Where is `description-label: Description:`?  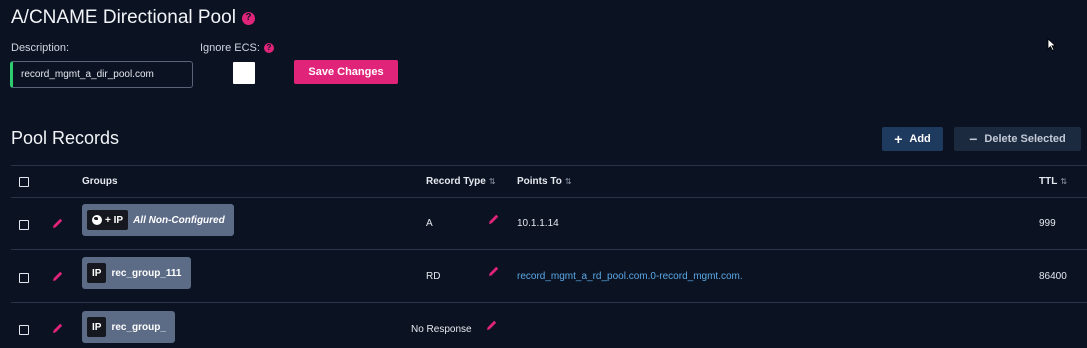
description-label: Description: is located at coordinates (40, 48).